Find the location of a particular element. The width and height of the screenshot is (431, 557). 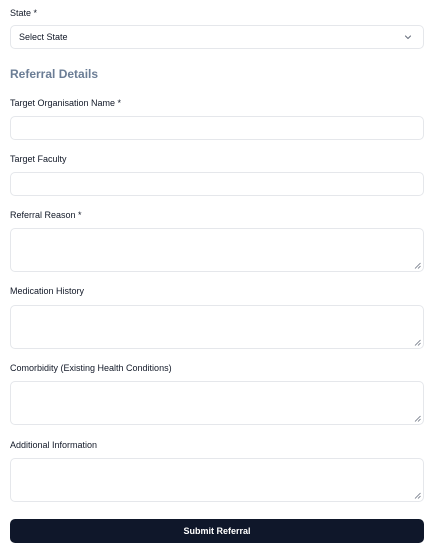

state-label: State * is located at coordinates (24, 13).